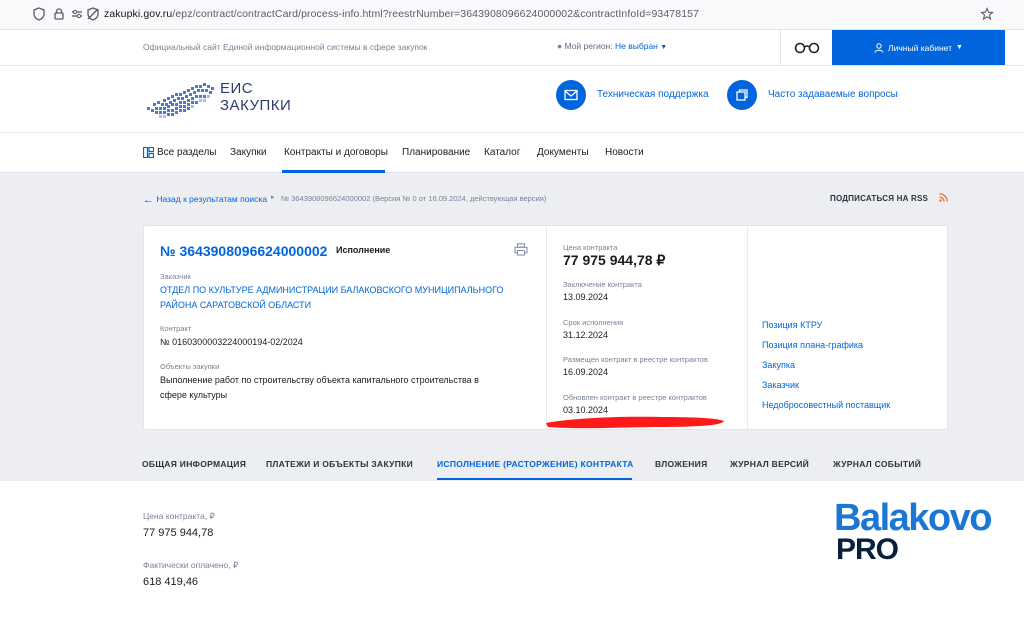 The height and width of the screenshot is (618, 1024). Describe the element at coordinates (237, 88) in the screenshot. I see `logo-title: ЕИС` at that location.